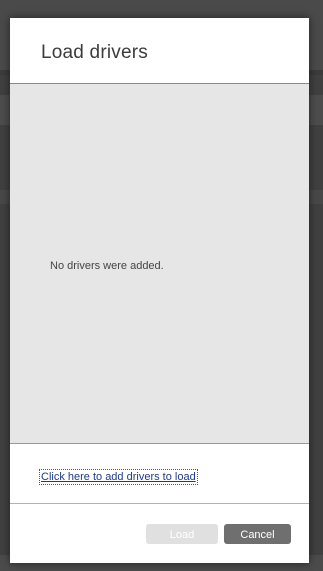 This screenshot has width=323, height=571. I want to click on dialog-title: Load drivers, so click(94, 52).